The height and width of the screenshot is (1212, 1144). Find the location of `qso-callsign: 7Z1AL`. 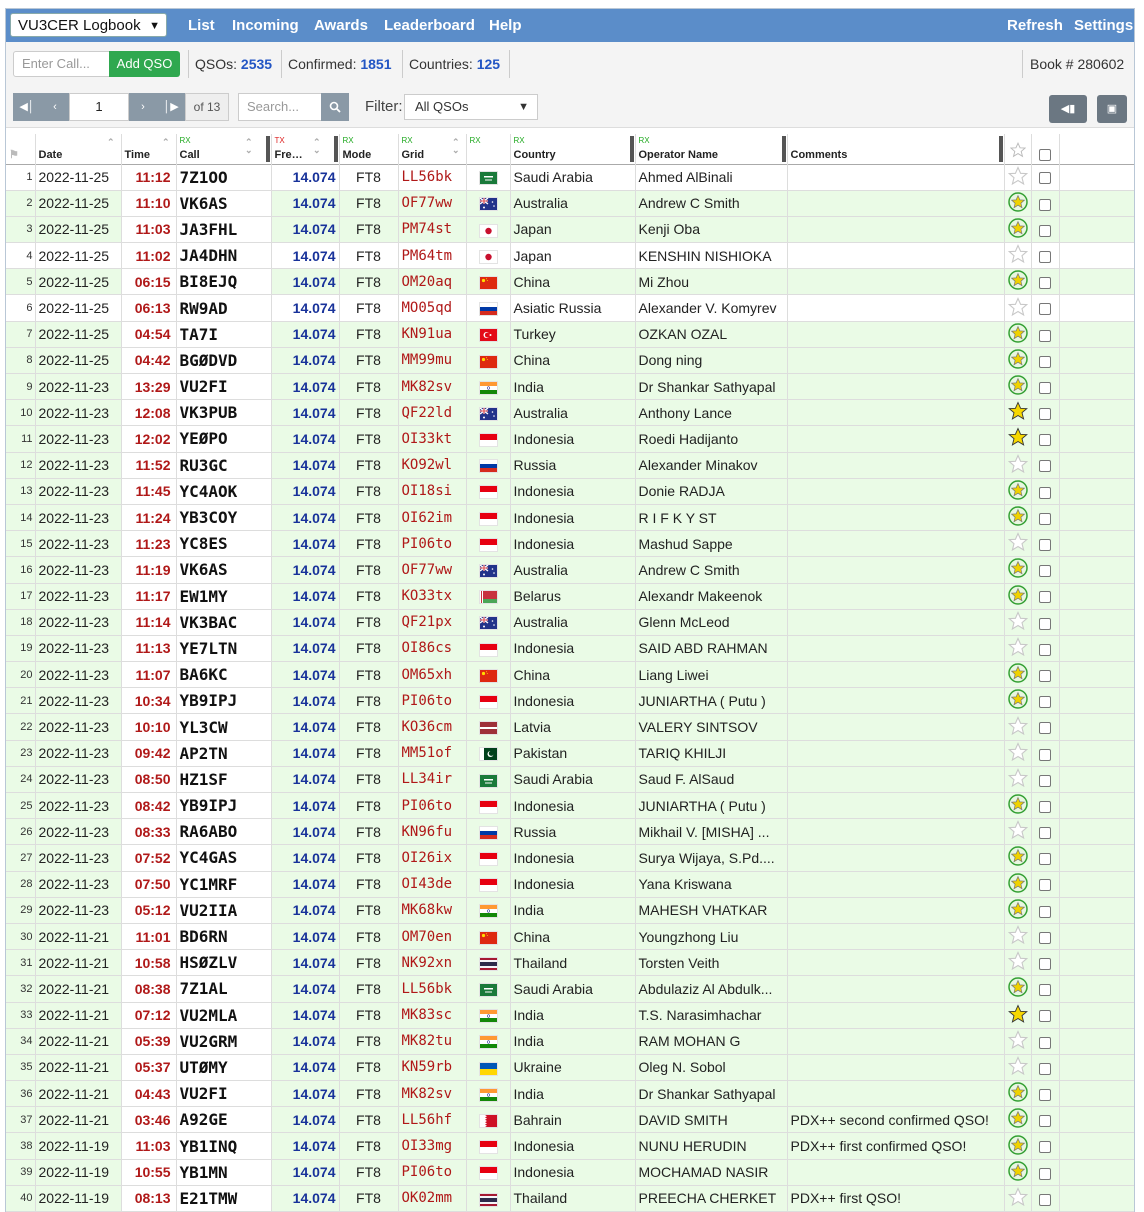

qso-callsign: 7Z1AL is located at coordinates (224, 989).